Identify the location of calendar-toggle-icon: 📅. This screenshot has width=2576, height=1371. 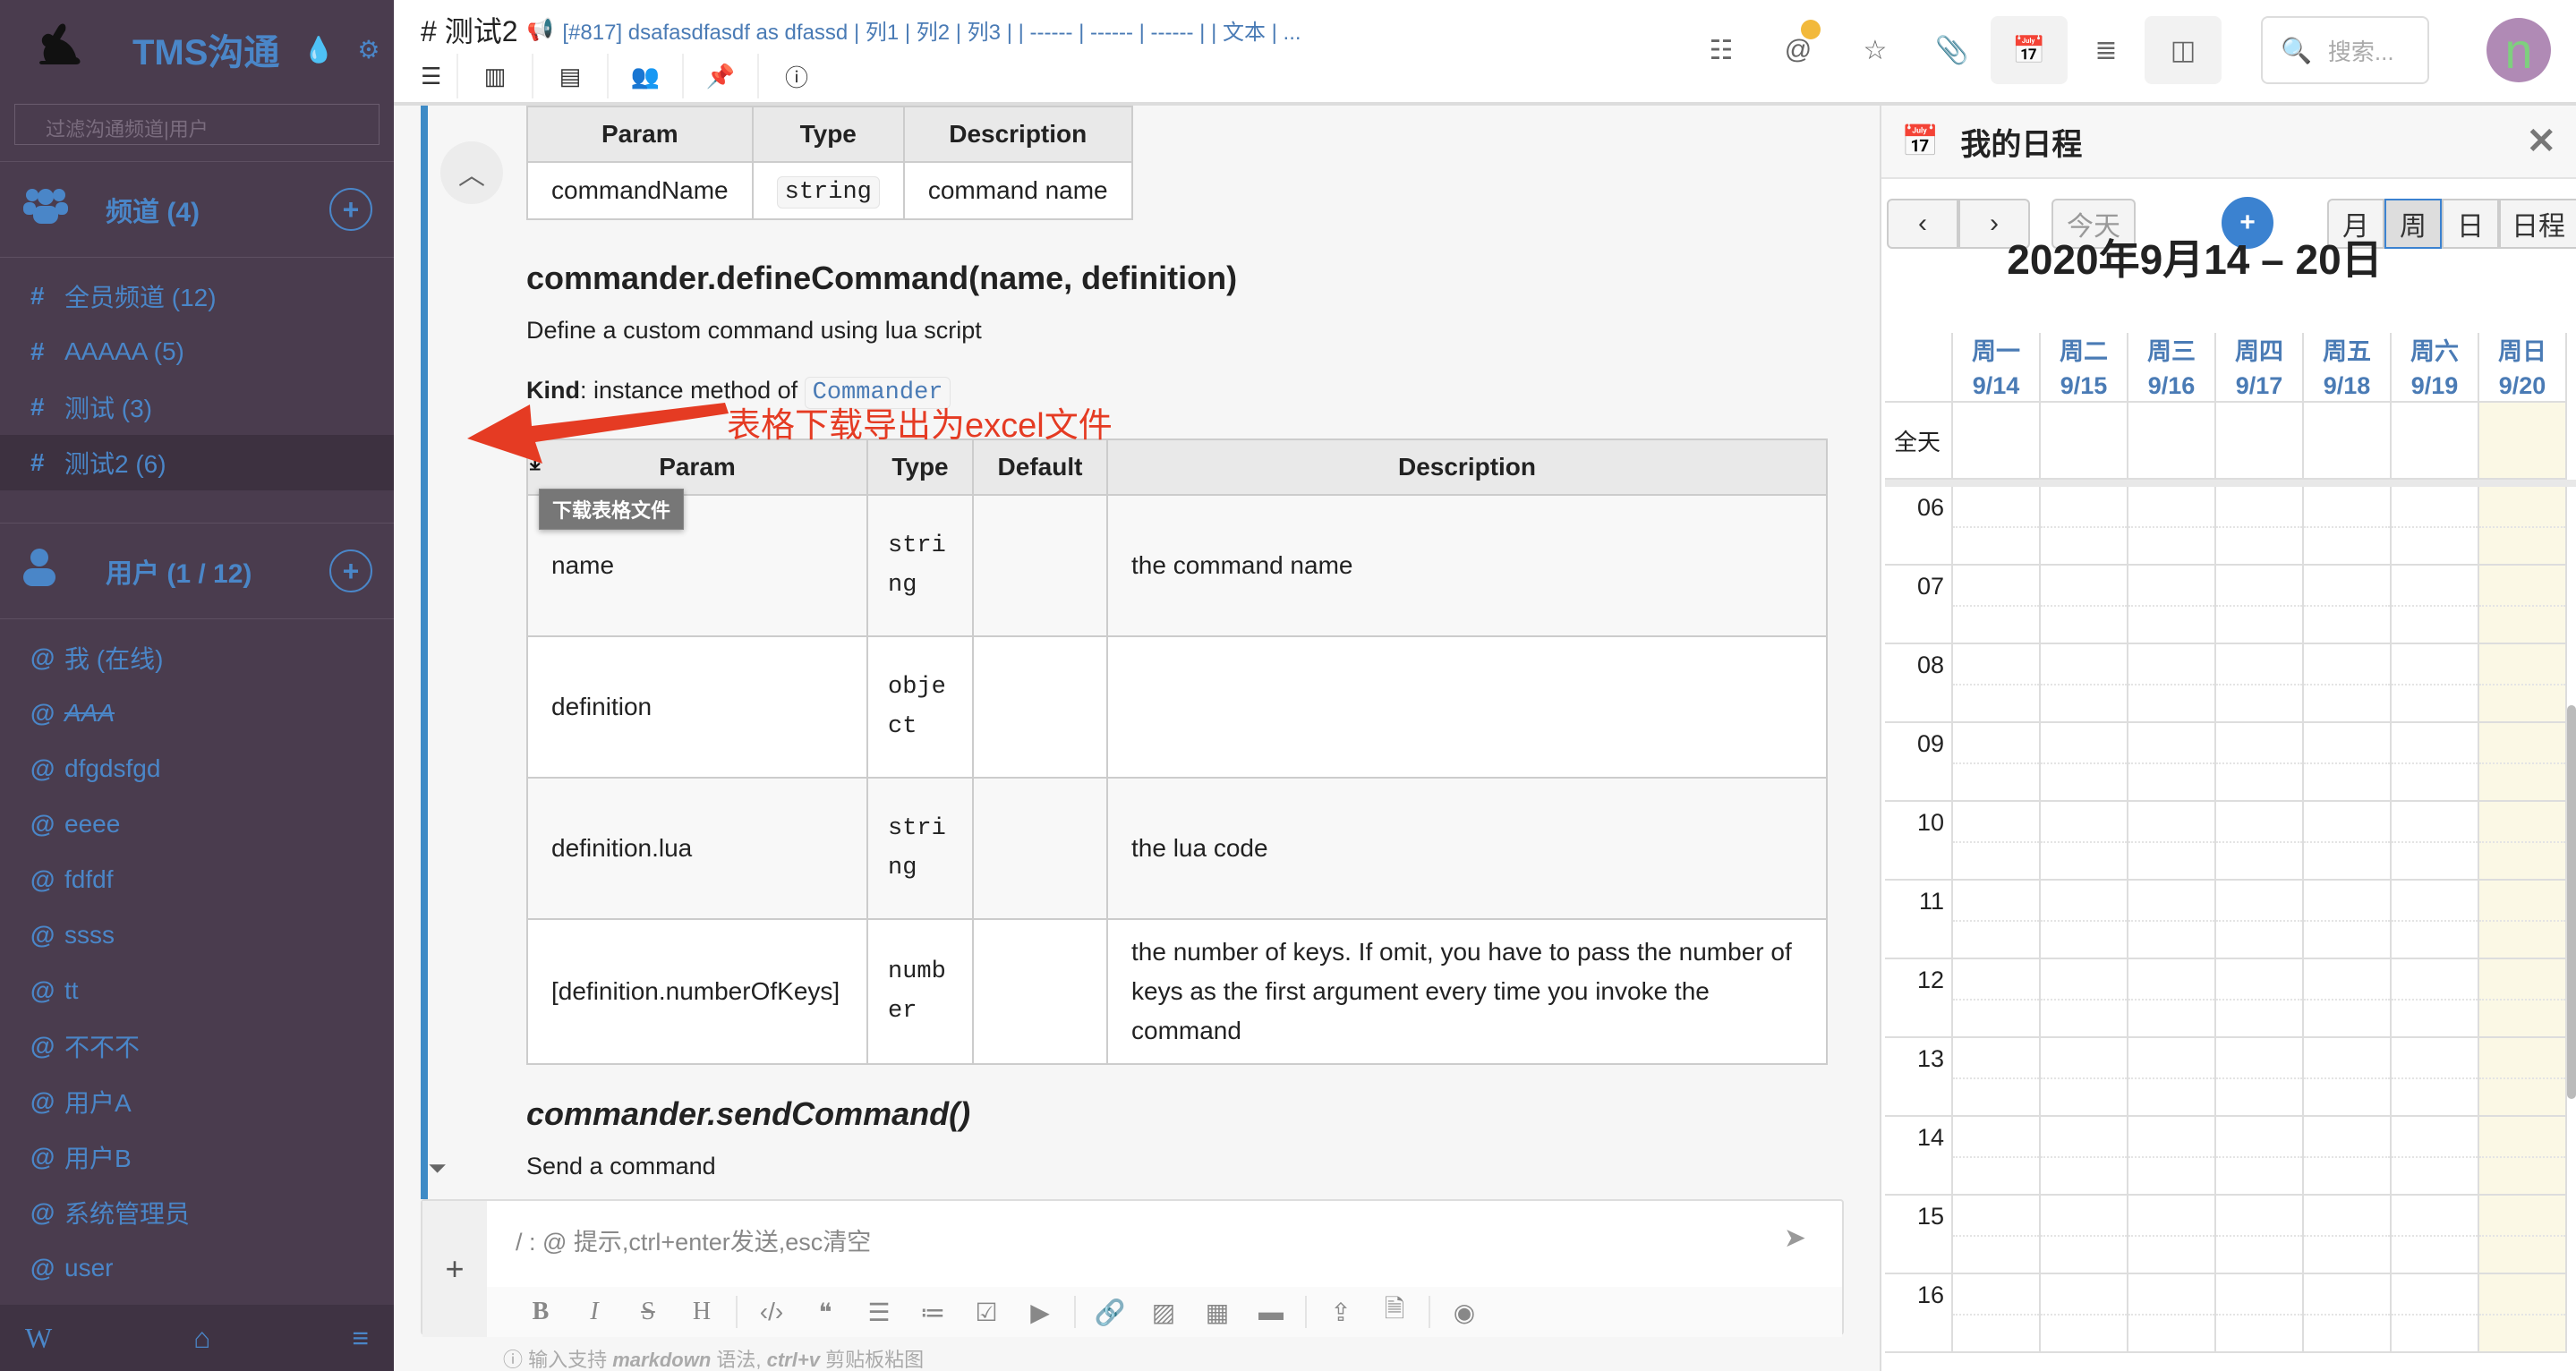
(2029, 50).